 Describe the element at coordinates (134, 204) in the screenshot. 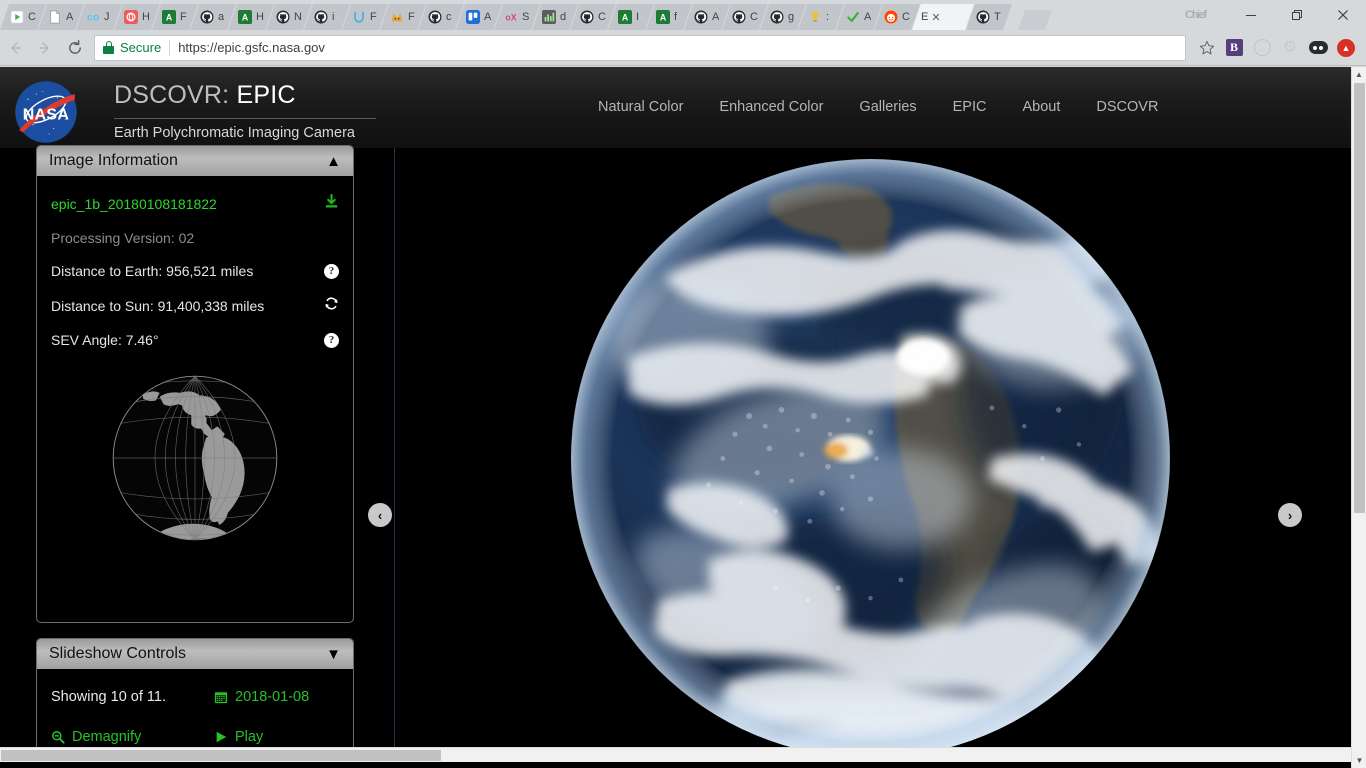

I see `image-filename-link: epic_1b_20180108181822` at that location.